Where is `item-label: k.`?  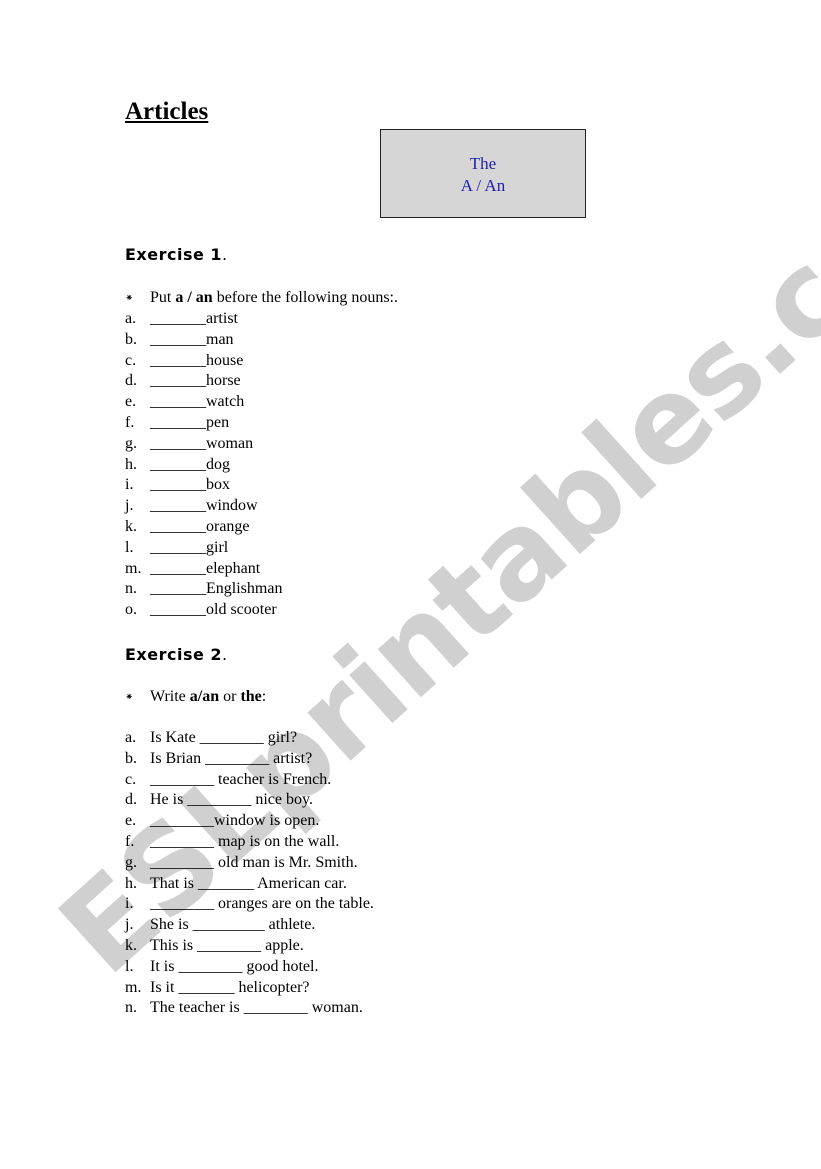 item-label: k. is located at coordinates (131, 945).